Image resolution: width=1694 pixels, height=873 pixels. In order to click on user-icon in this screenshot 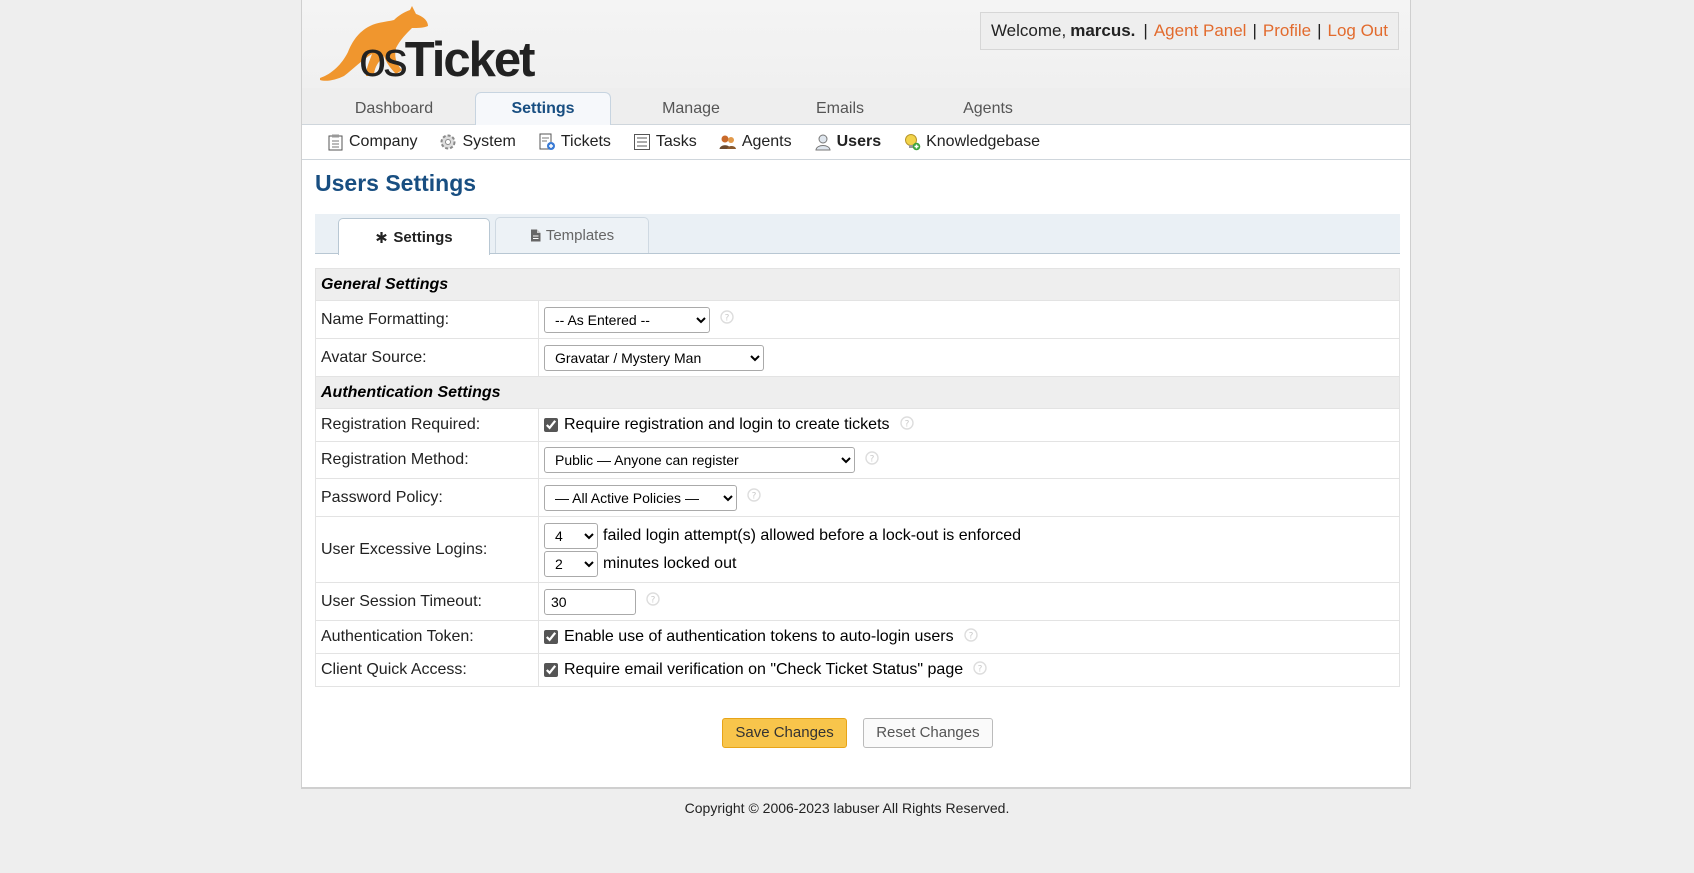, I will do `click(823, 142)`.